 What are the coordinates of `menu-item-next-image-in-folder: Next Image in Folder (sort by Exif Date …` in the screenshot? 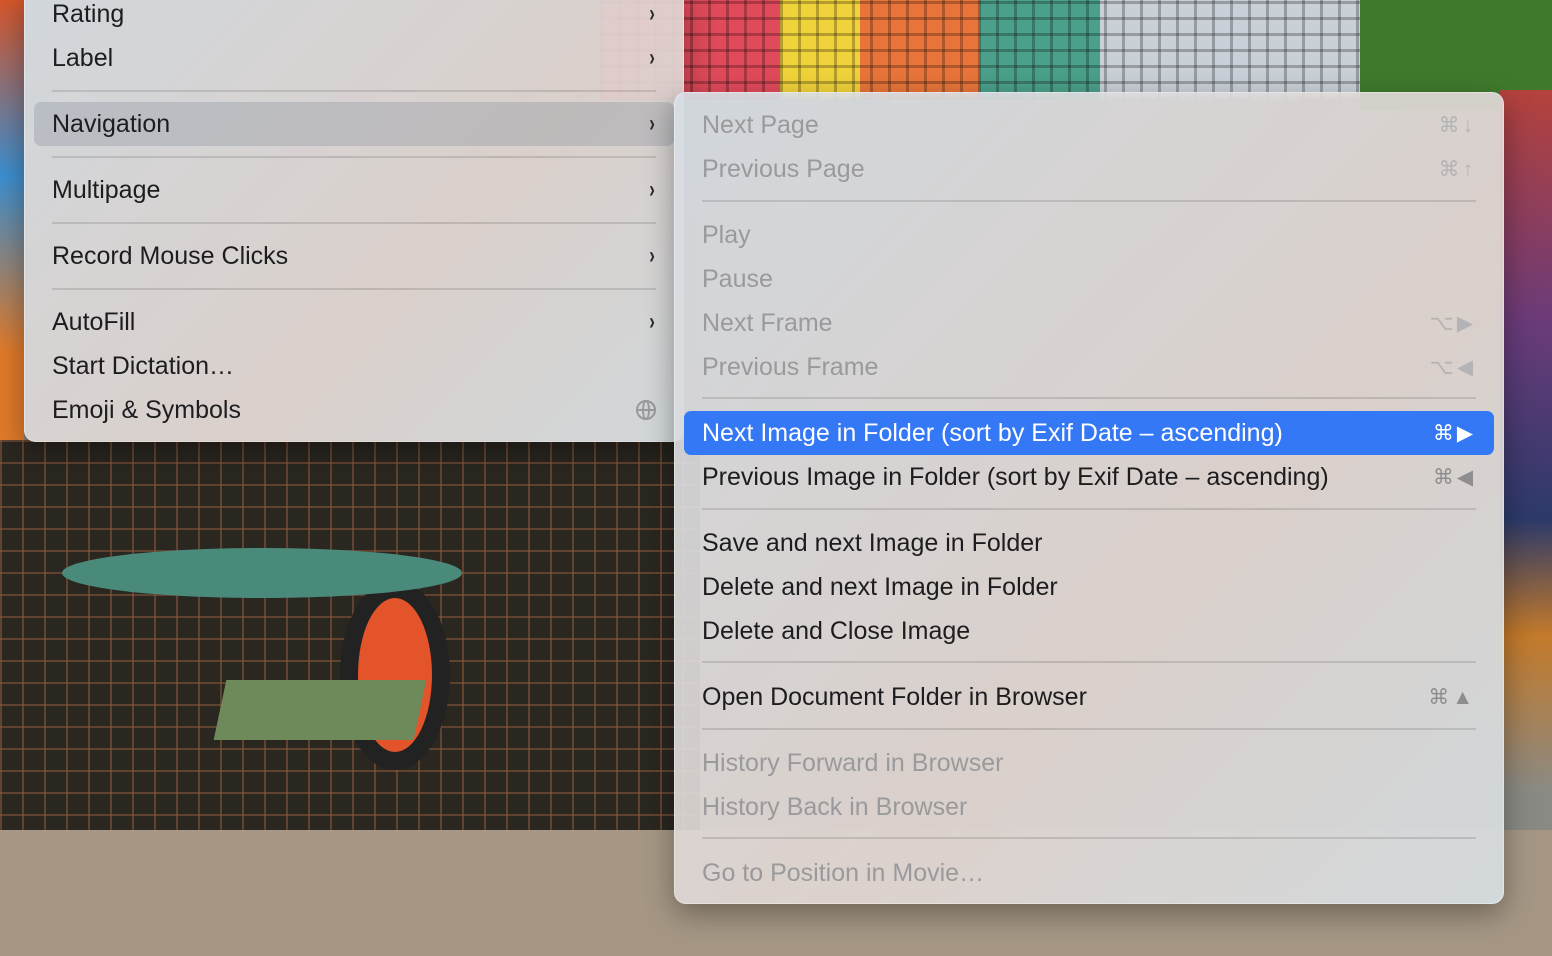 It's located at (1089, 433).